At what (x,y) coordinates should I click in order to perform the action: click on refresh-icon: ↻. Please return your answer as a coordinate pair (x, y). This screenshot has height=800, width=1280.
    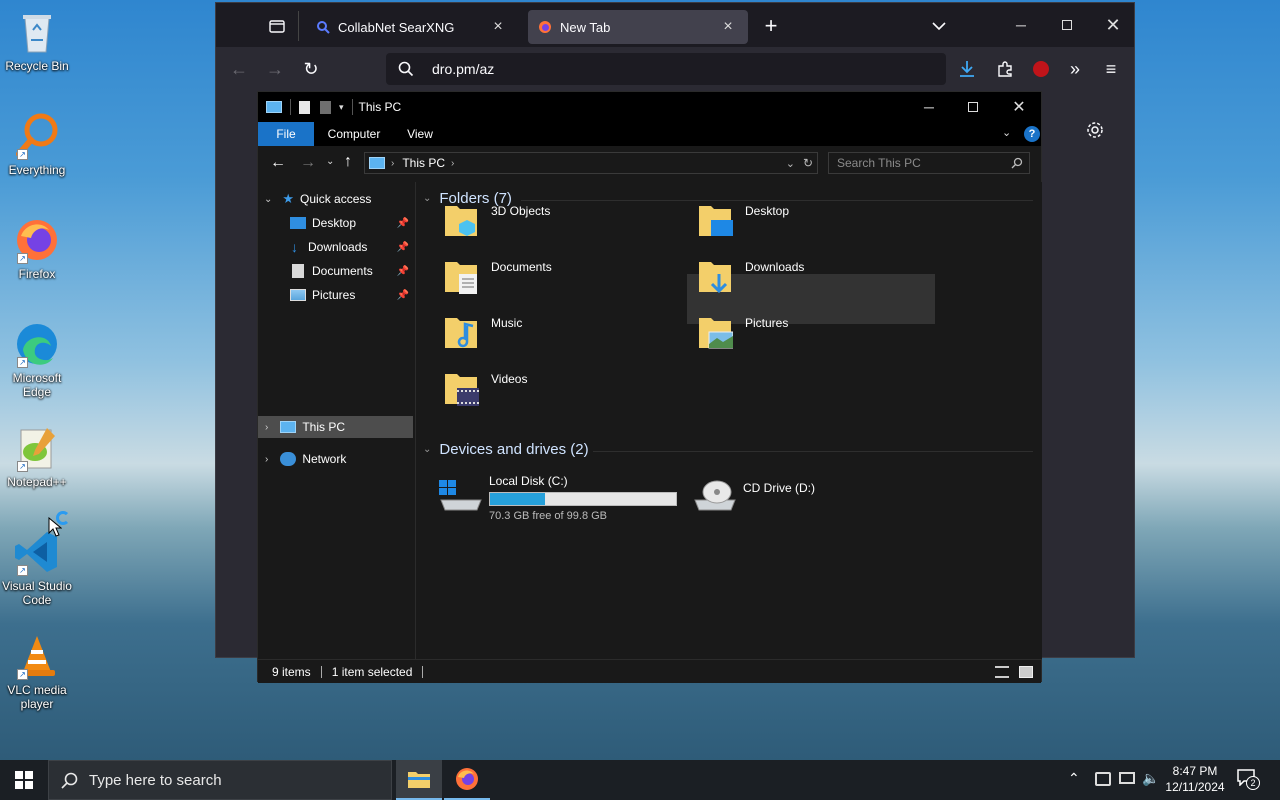
    Looking at the image, I should click on (808, 163).